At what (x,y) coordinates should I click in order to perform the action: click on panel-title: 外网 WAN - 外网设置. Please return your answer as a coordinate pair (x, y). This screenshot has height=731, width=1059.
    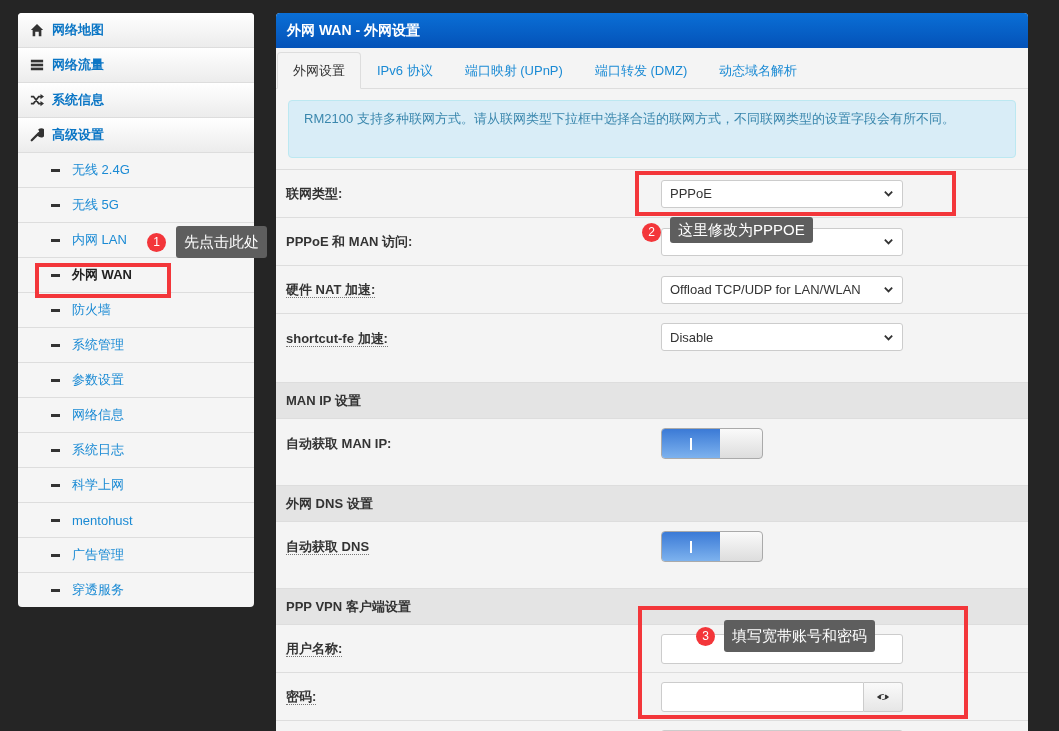
    Looking at the image, I should click on (652, 30).